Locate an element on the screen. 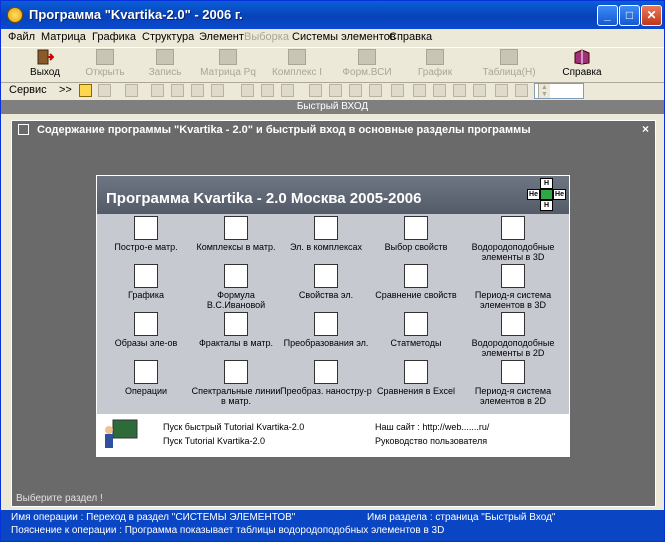 This screenshot has width=665, height=542. fast-tutorial-link: Пуск быстрый Tutorial Kvartika-2.0 is located at coordinates (233, 427).